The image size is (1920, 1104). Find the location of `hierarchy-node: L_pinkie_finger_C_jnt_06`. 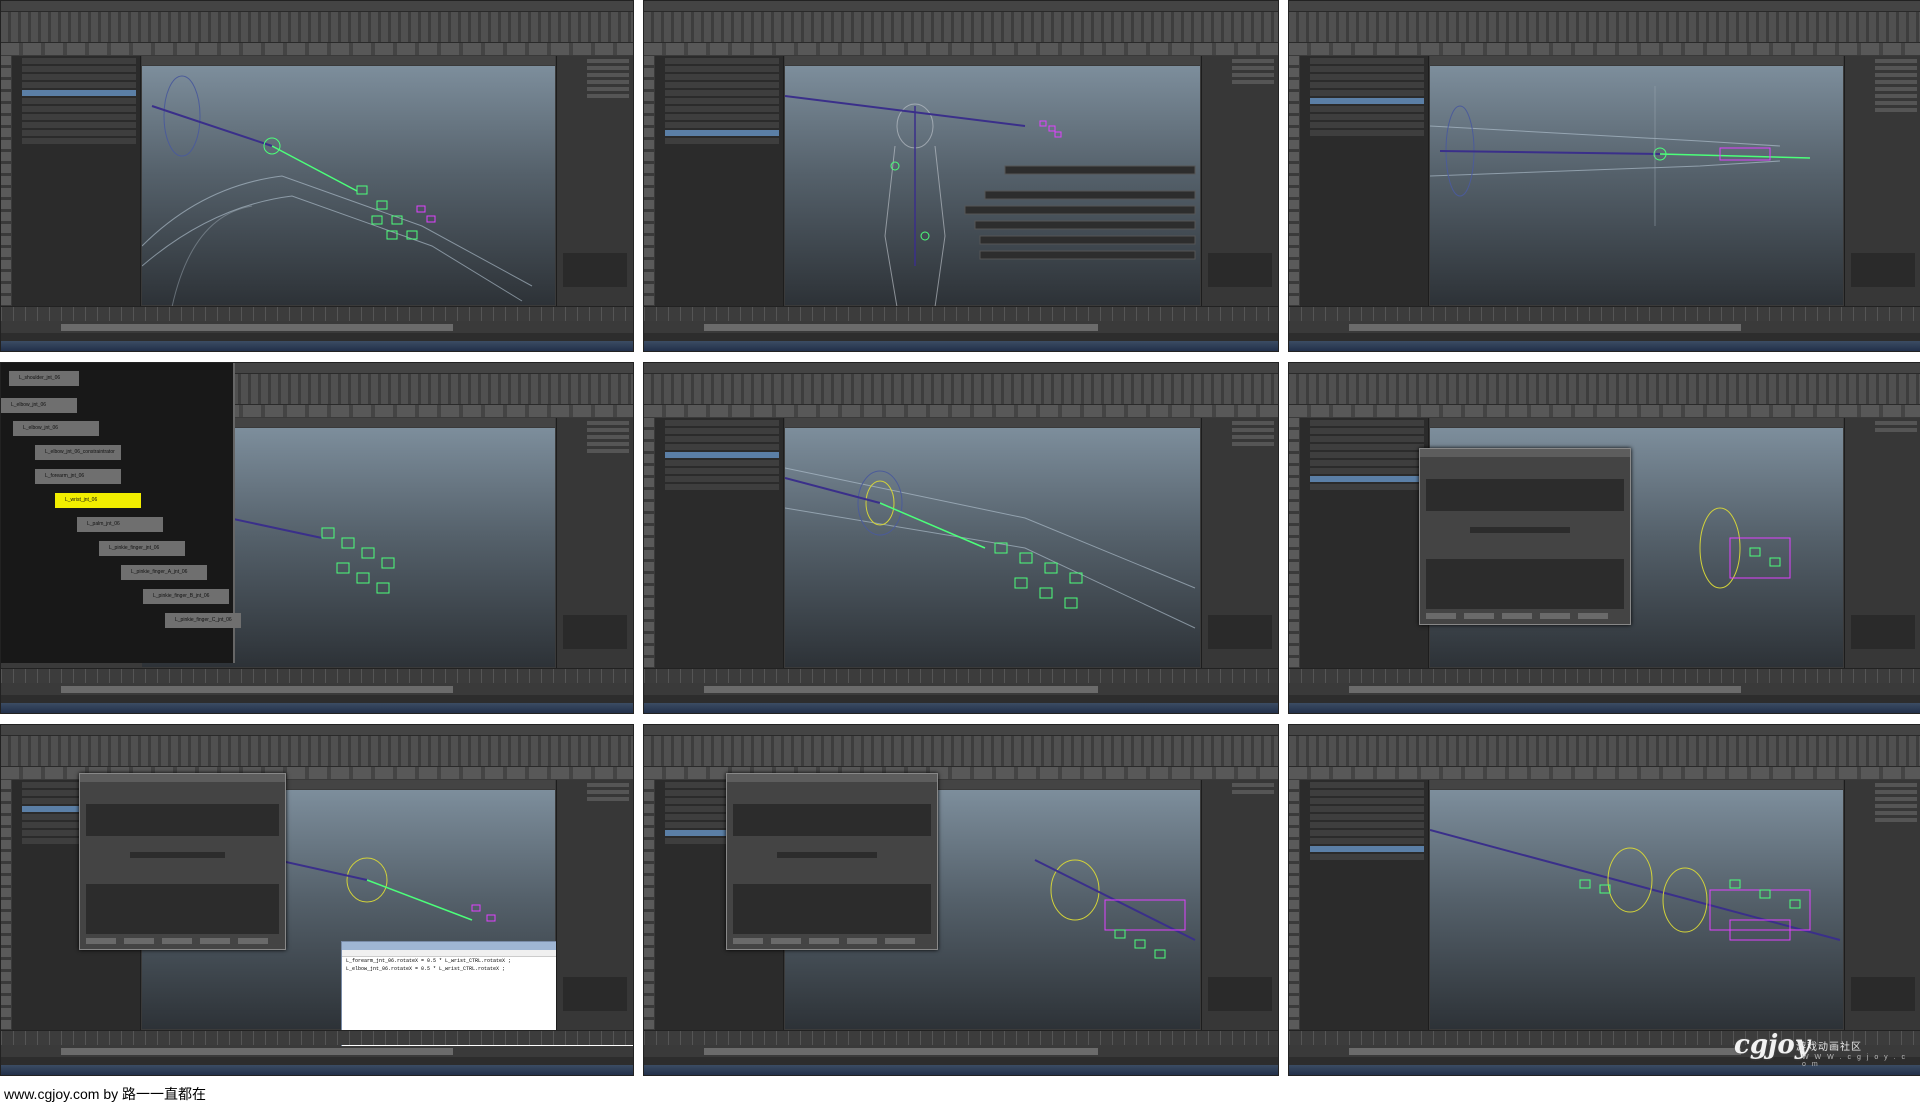

hierarchy-node: L_pinkie_finger_C_jnt_06 is located at coordinates (203, 620).